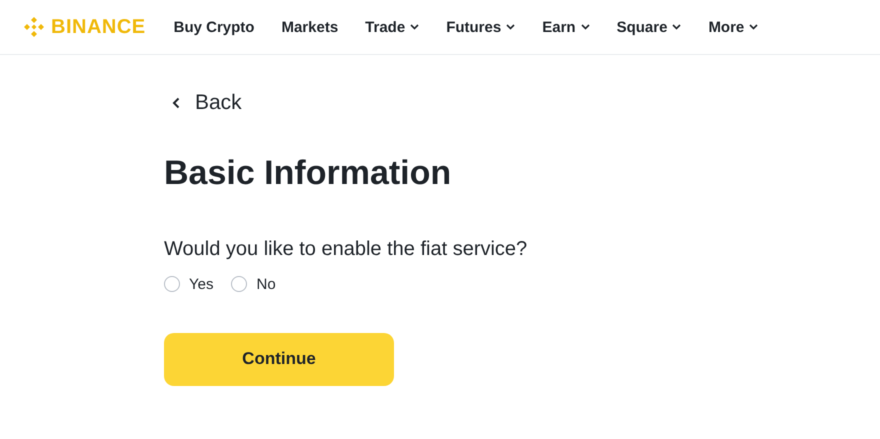 The height and width of the screenshot is (439, 880). Describe the element at coordinates (98, 27) in the screenshot. I see `logo-text: BINANCE` at that location.